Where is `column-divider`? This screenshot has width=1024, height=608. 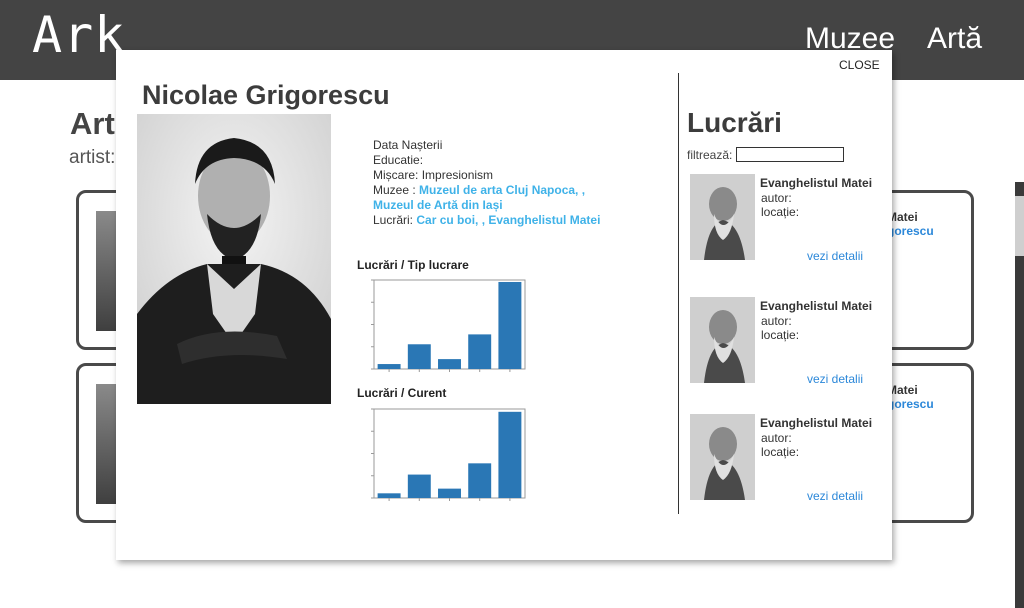 column-divider is located at coordinates (678, 293).